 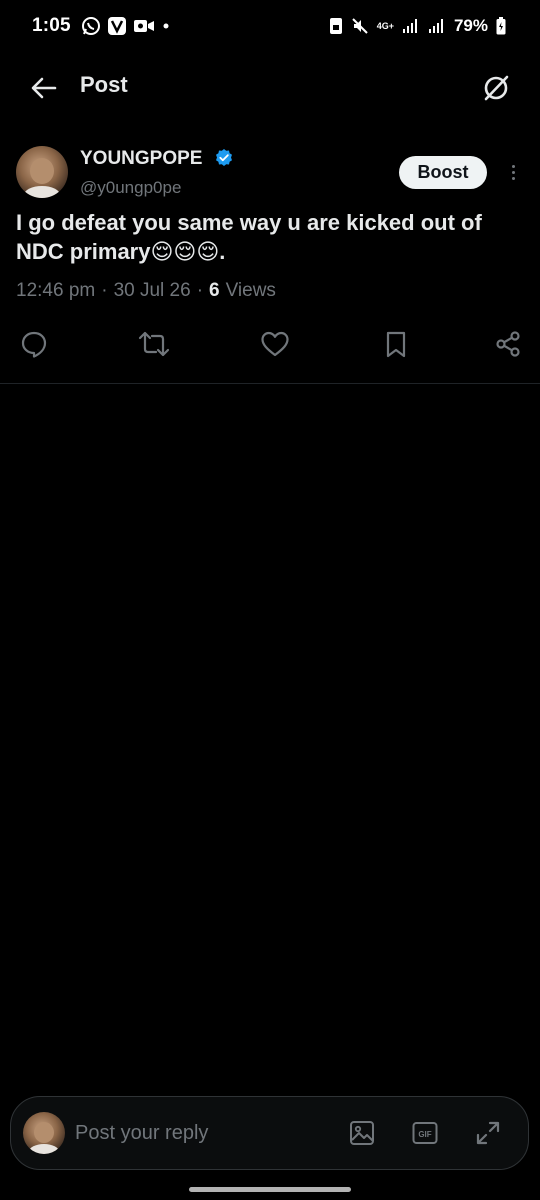 I want to click on share-button, so click(x=508, y=344).